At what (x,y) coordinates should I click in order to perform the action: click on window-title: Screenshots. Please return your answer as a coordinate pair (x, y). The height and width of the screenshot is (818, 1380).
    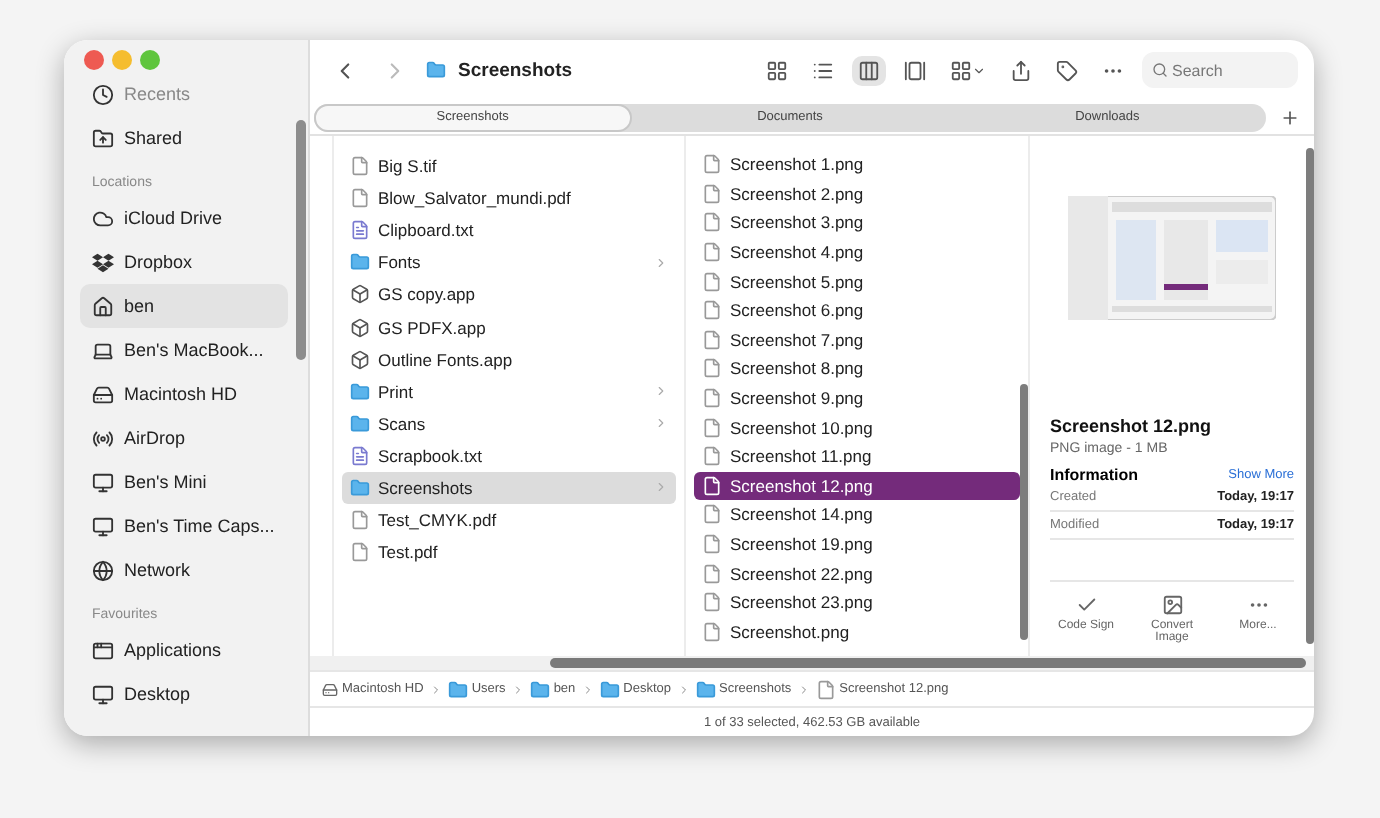
    Looking at the image, I should click on (515, 70).